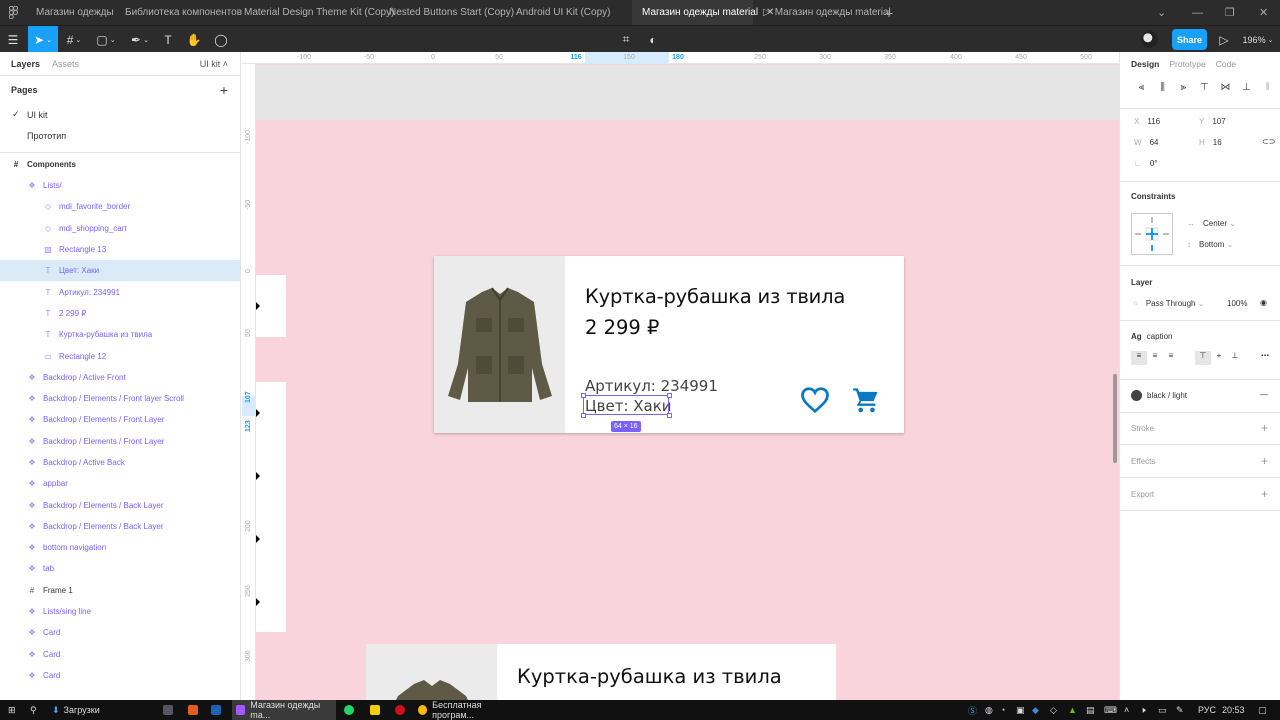 This screenshot has height=720, width=1280. Describe the element at coordinates (120, 462) in the screenshot. I see `layer-item: ❖ Backdrop / Active Back` at that location.